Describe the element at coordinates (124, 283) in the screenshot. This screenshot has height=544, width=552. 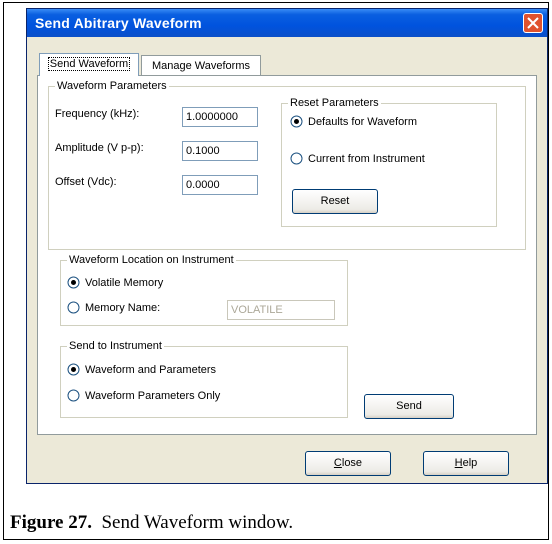
I see `volatile-memory-label: Volatile Memory` at that location.